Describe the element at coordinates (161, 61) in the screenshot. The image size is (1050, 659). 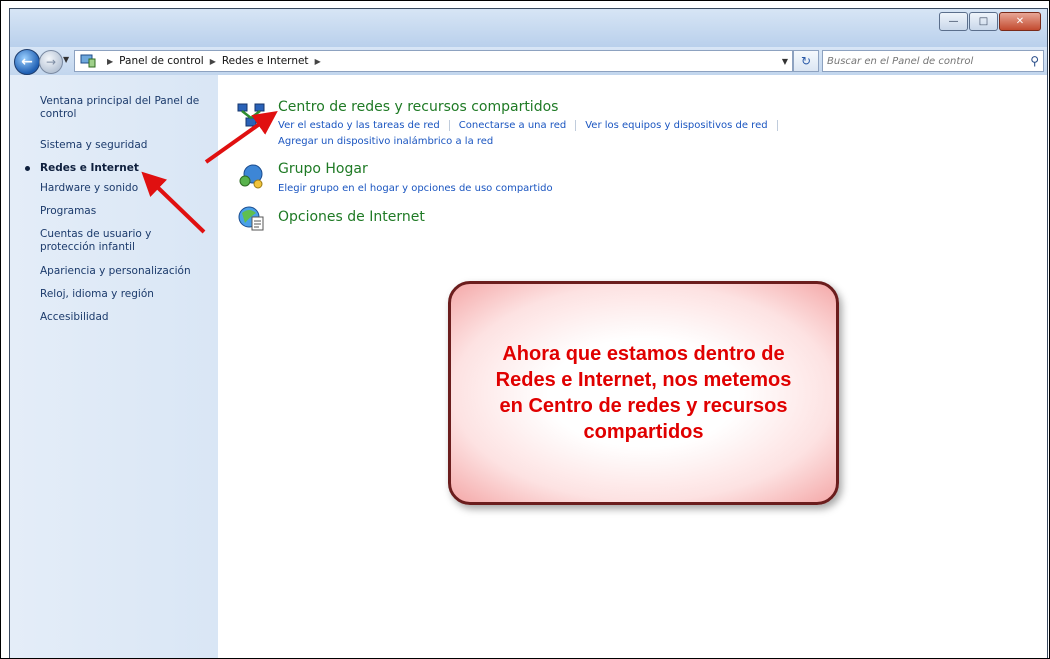
I see `breadcrumb-item-control-panel: Panel de control` at that location.